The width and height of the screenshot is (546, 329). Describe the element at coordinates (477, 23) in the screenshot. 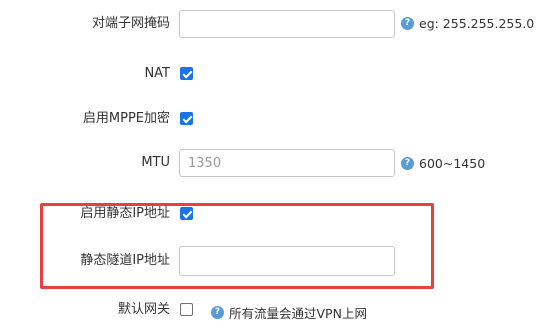

I see `peer-netmask-hint-text: eg: 255.255.255.0` at that location.